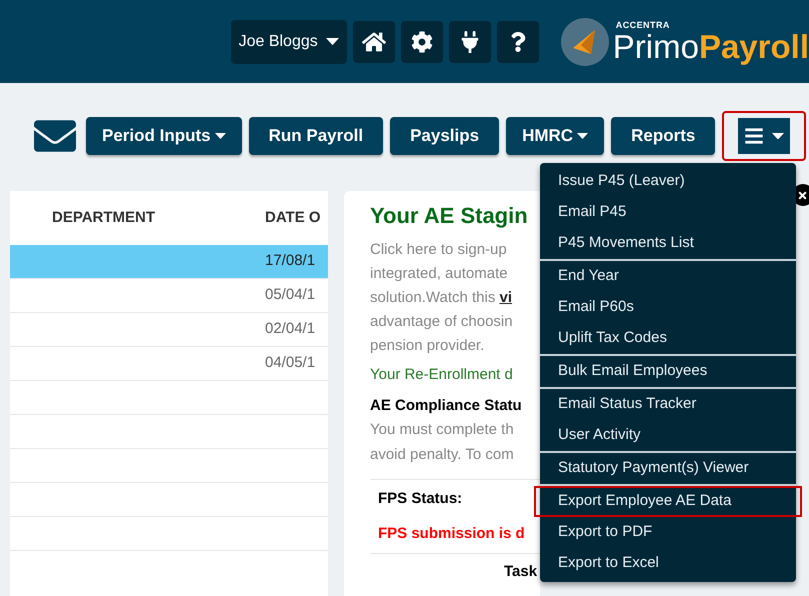 This screenshot has width=809, height=596. I want to click on menu-item: End Year, so click(668, 276).